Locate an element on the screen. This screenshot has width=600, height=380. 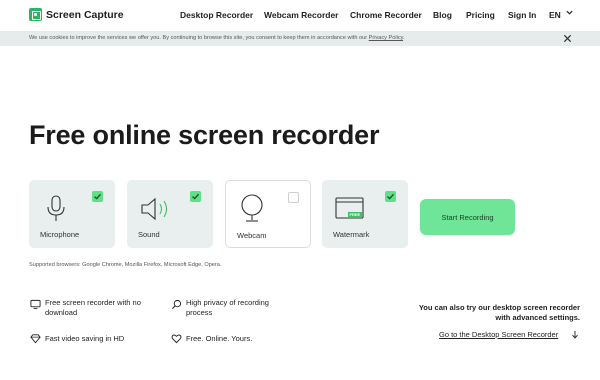
microphone-checkbox is located at coordinates (97, 196).